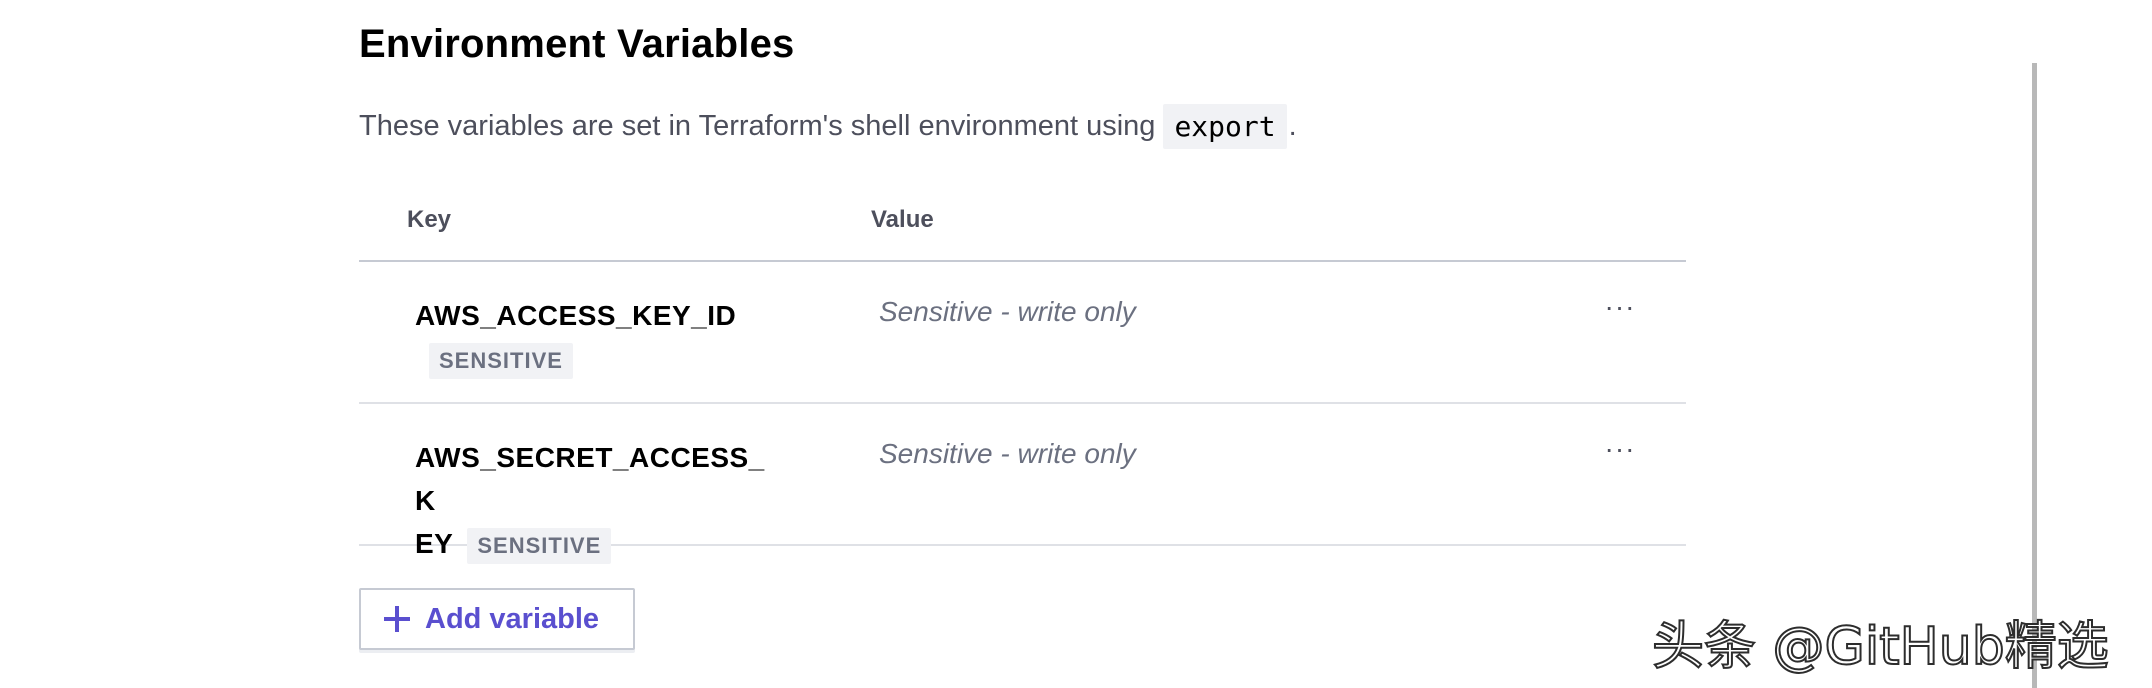 The image size is (2152, 688). I want to click on variable-key-cell: AWS_SECRET_ACCESS_K EY SENSITIVE, so click(595, 500).